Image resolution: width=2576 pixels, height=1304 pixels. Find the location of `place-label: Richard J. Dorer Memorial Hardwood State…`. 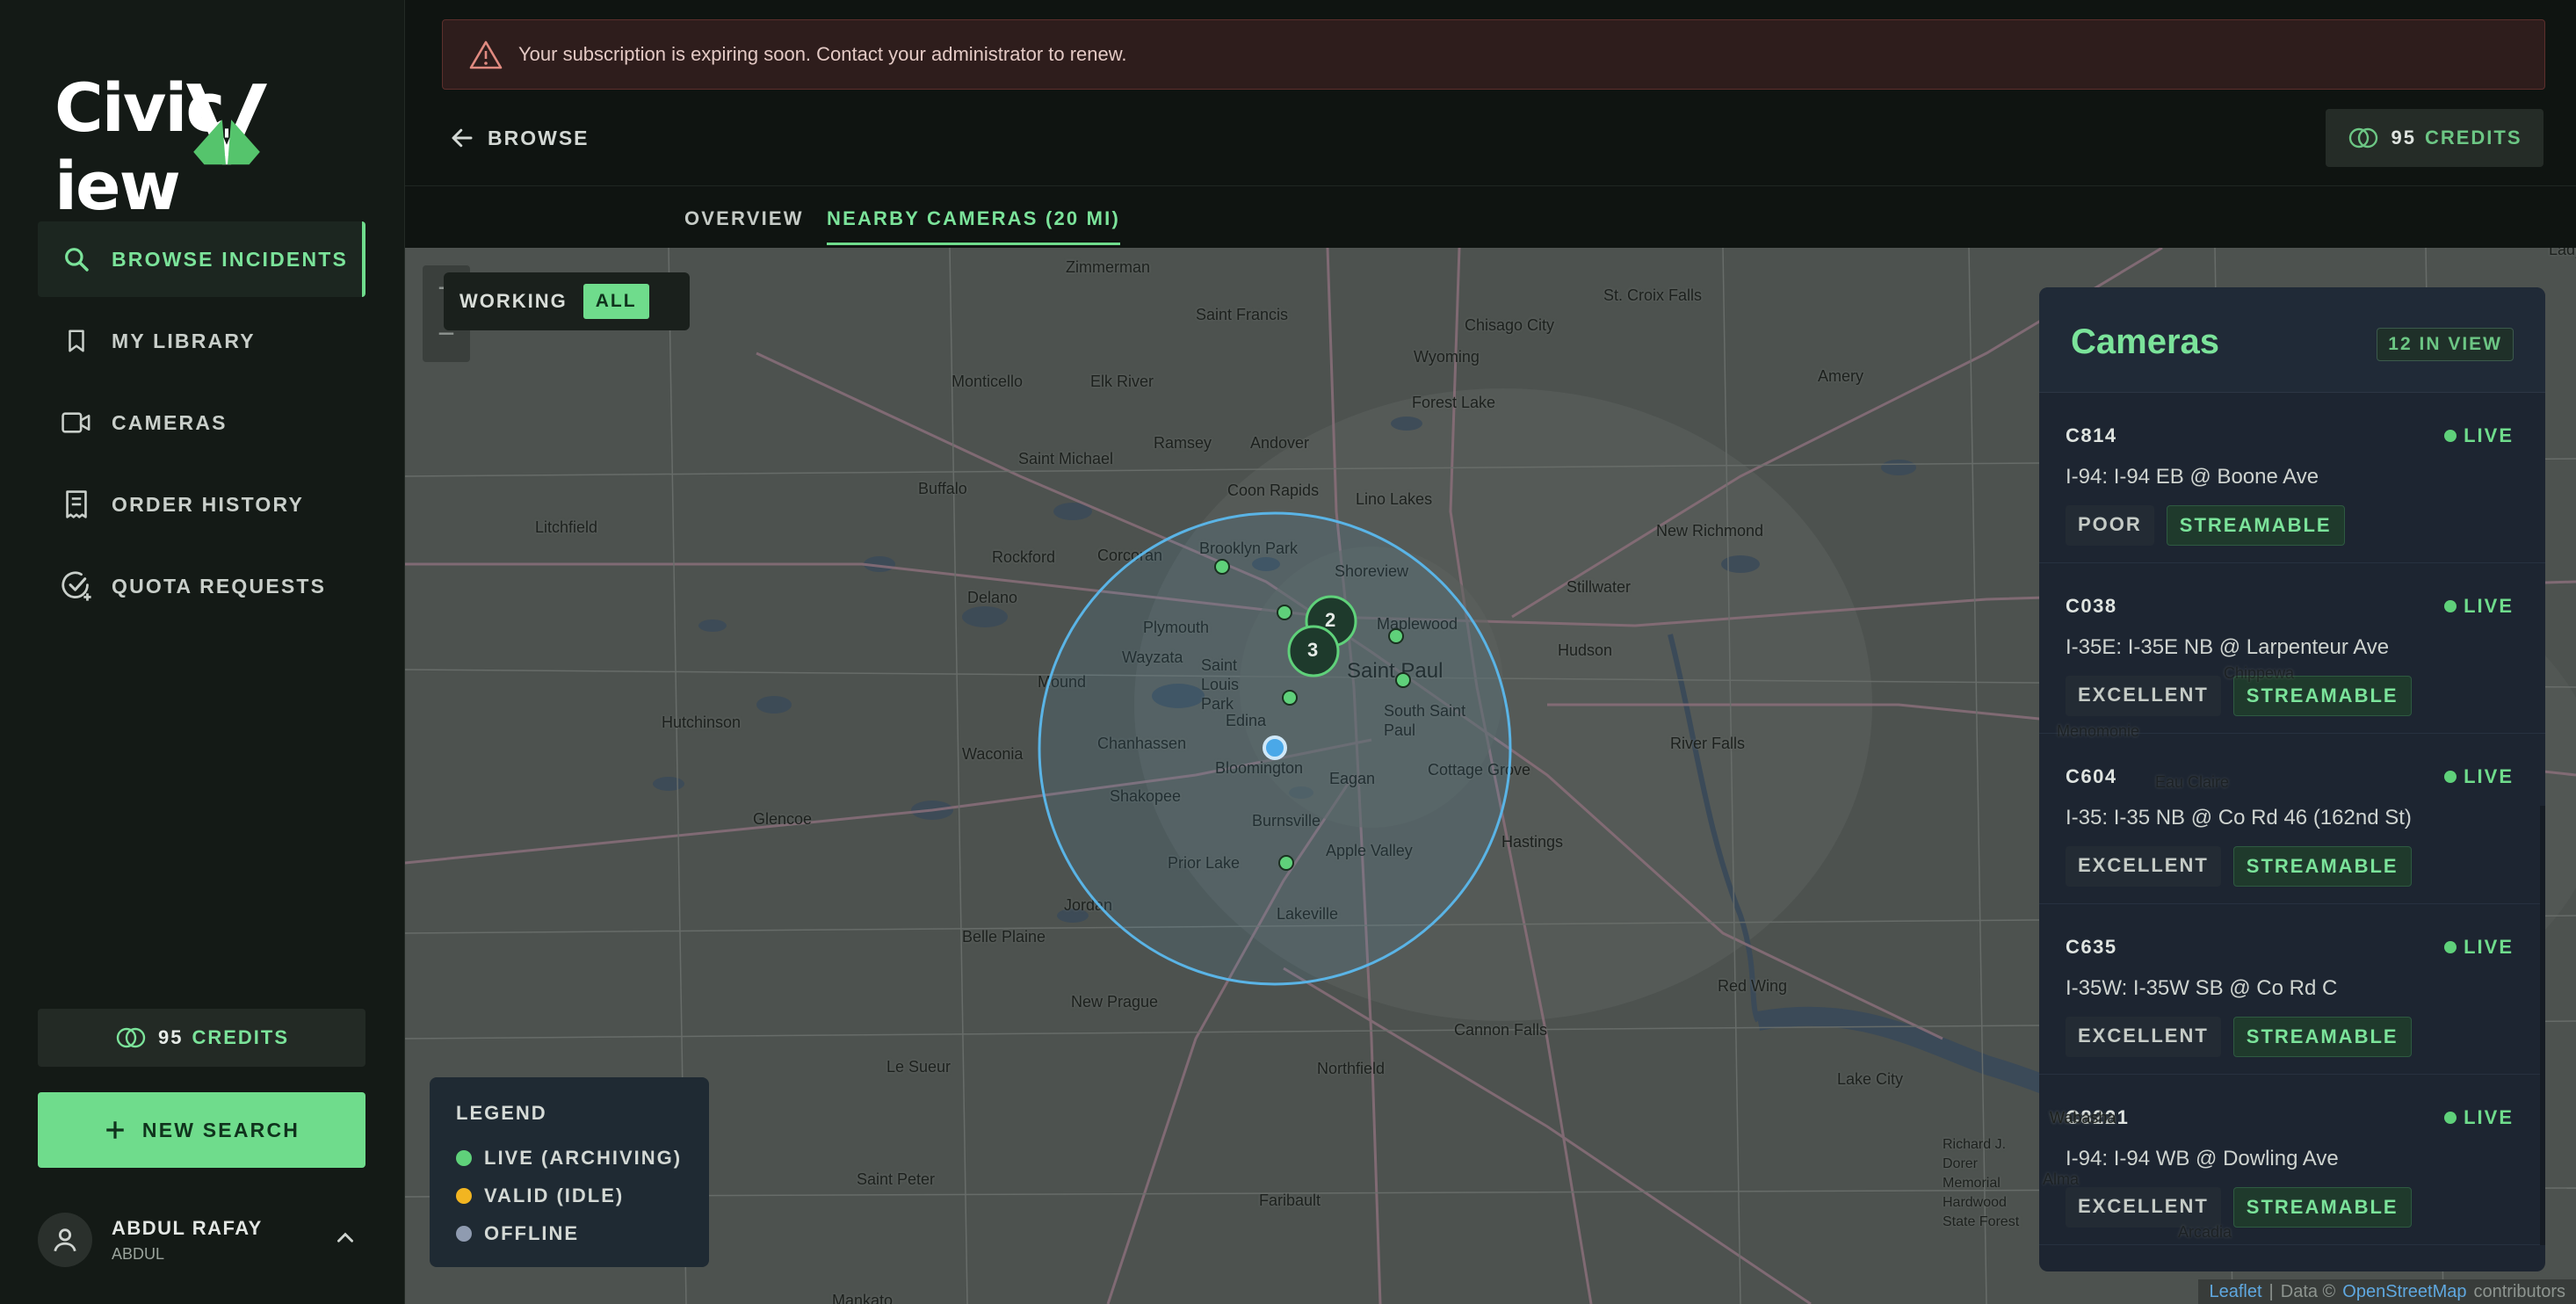

place-label: Richard J. Dorer Memorial Hardwood State… is located at coordinates (1981, 1183).